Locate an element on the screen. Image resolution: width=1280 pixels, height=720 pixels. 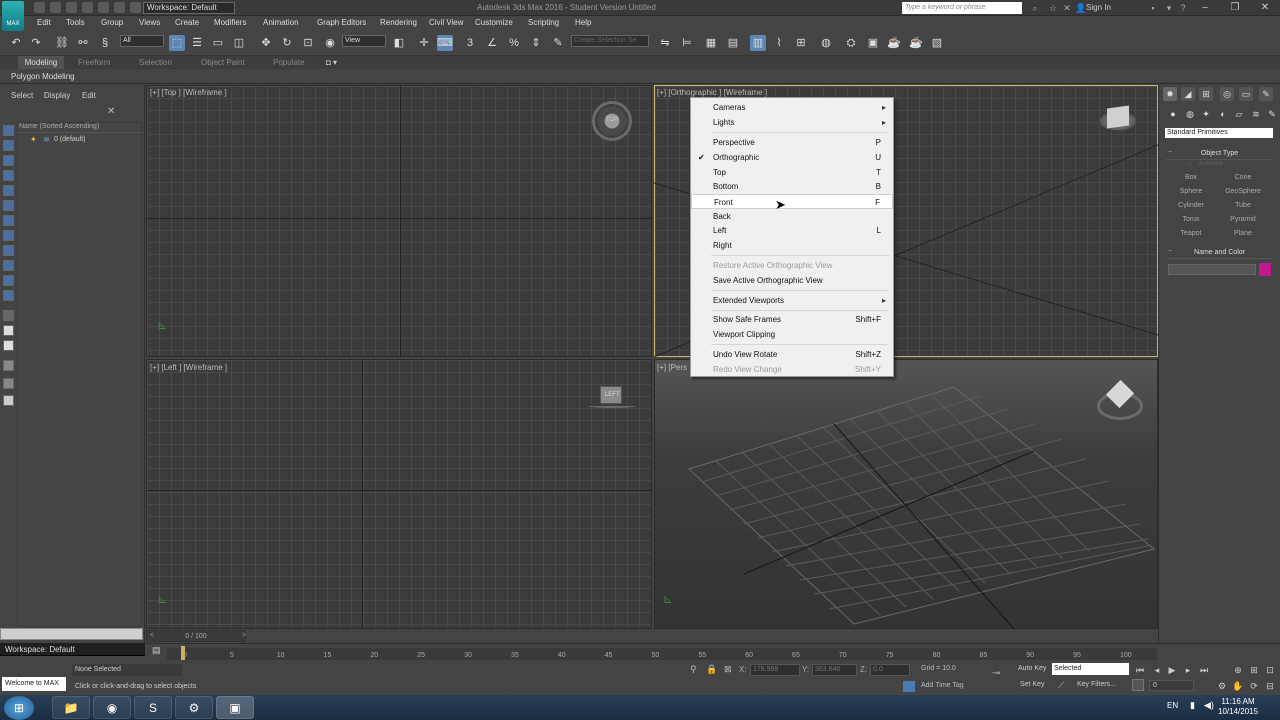
torus-button: Torus is located at coordinates (1191, 220).